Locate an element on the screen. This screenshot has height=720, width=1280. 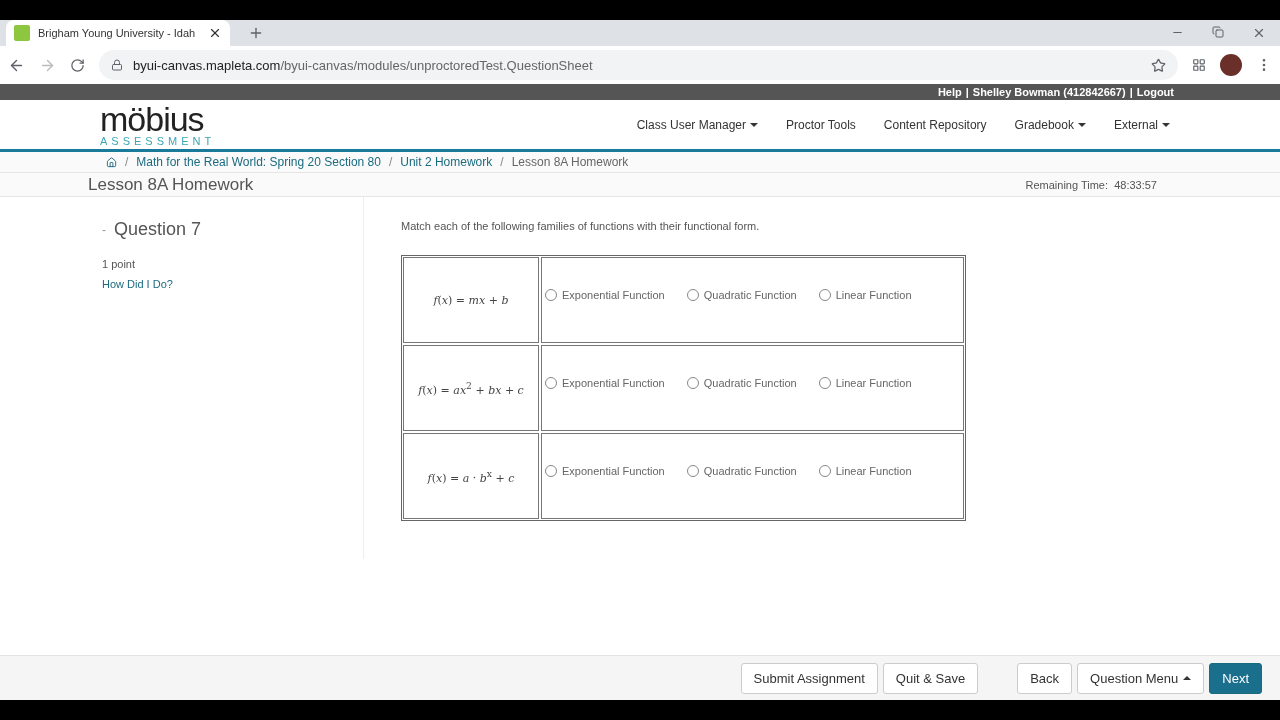
formula-cell: f(x) = mx + b is located at coordinates (471, 300).